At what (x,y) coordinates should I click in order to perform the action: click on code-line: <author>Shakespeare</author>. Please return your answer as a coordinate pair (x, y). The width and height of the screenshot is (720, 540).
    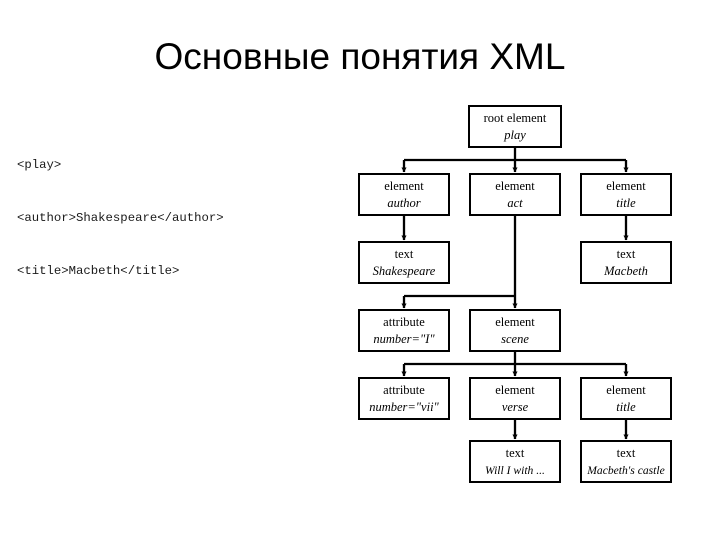
    Looking at the image, I should click on (120, 217).